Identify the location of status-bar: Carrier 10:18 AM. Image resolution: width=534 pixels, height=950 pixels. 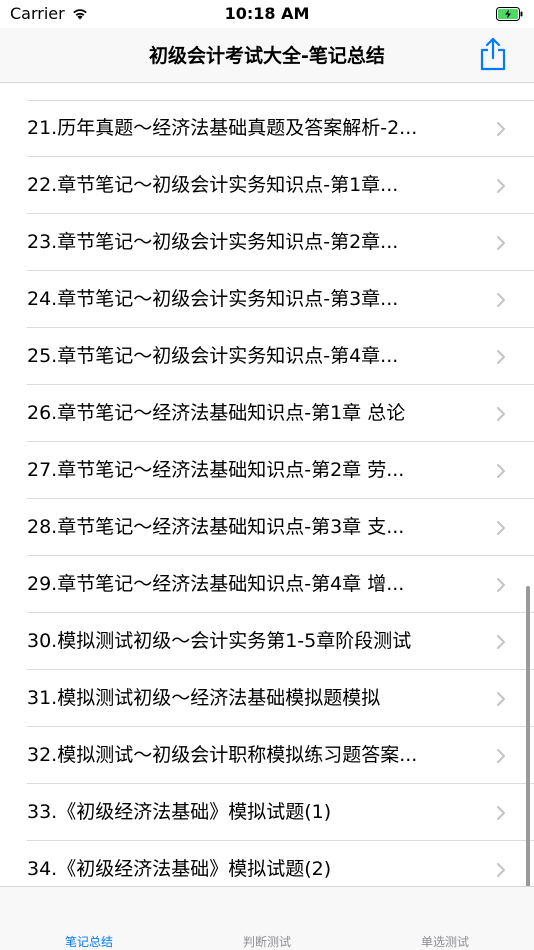
(267, 14).